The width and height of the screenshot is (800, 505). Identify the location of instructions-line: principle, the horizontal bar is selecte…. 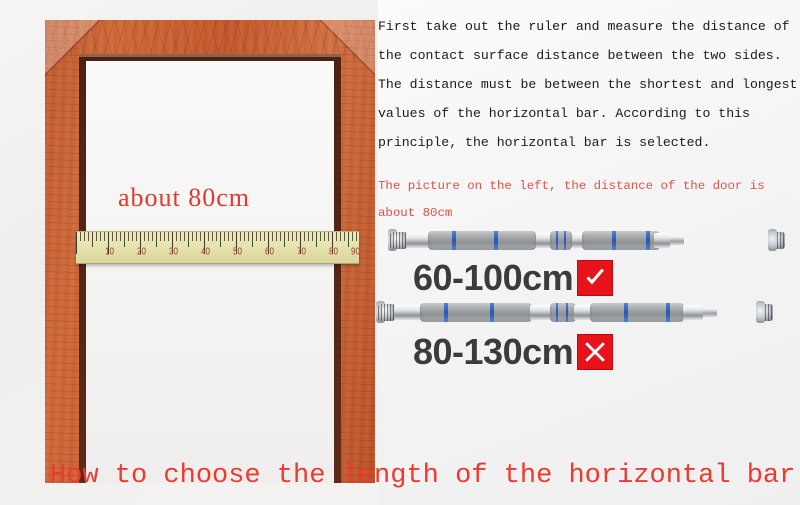
(544, 142).